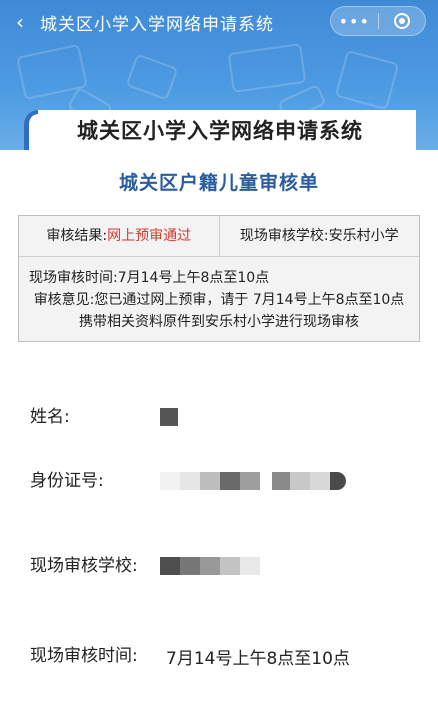 The width and height of the screenshot is (438, 704). I want to click on result-row: 审核结果:网上预审通过 现场审核学校:安乐村小学, so click(219, 236).